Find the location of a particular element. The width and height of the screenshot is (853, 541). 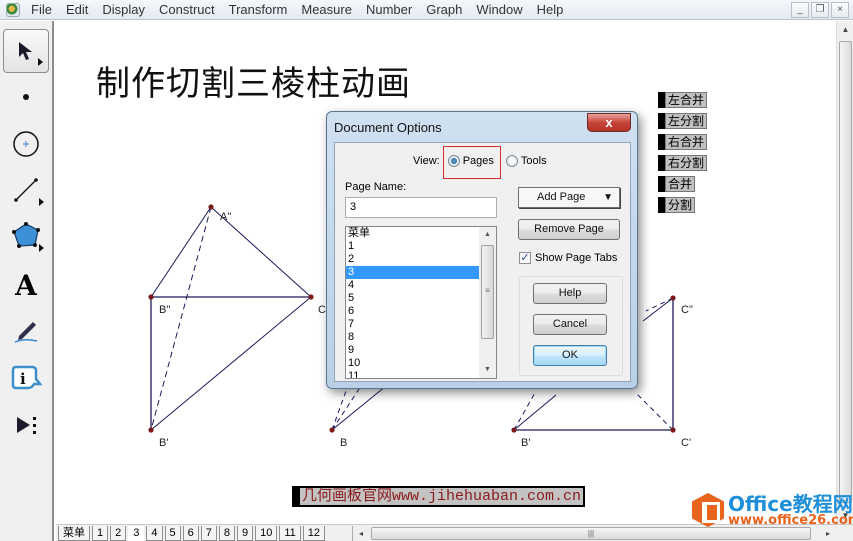

list-scroll-down-icon: ▼ is located at coordinates (487, 370).